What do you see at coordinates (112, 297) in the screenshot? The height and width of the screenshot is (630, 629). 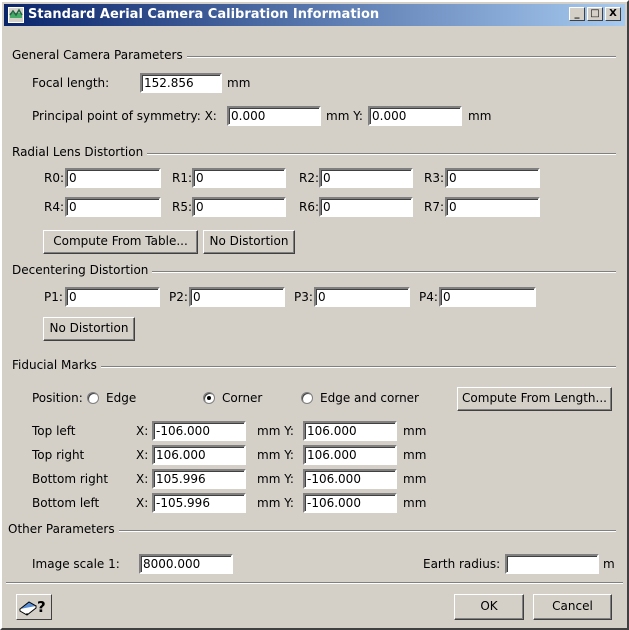 I see `decentering-p1-input: 0` at bounding box center [112, 297].